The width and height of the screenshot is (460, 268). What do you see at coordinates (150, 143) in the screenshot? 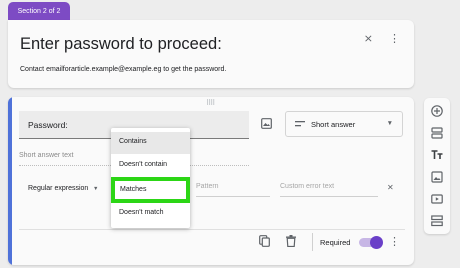
I see `dropdown-option-contains: Contains` at bounding box center [150, 143].